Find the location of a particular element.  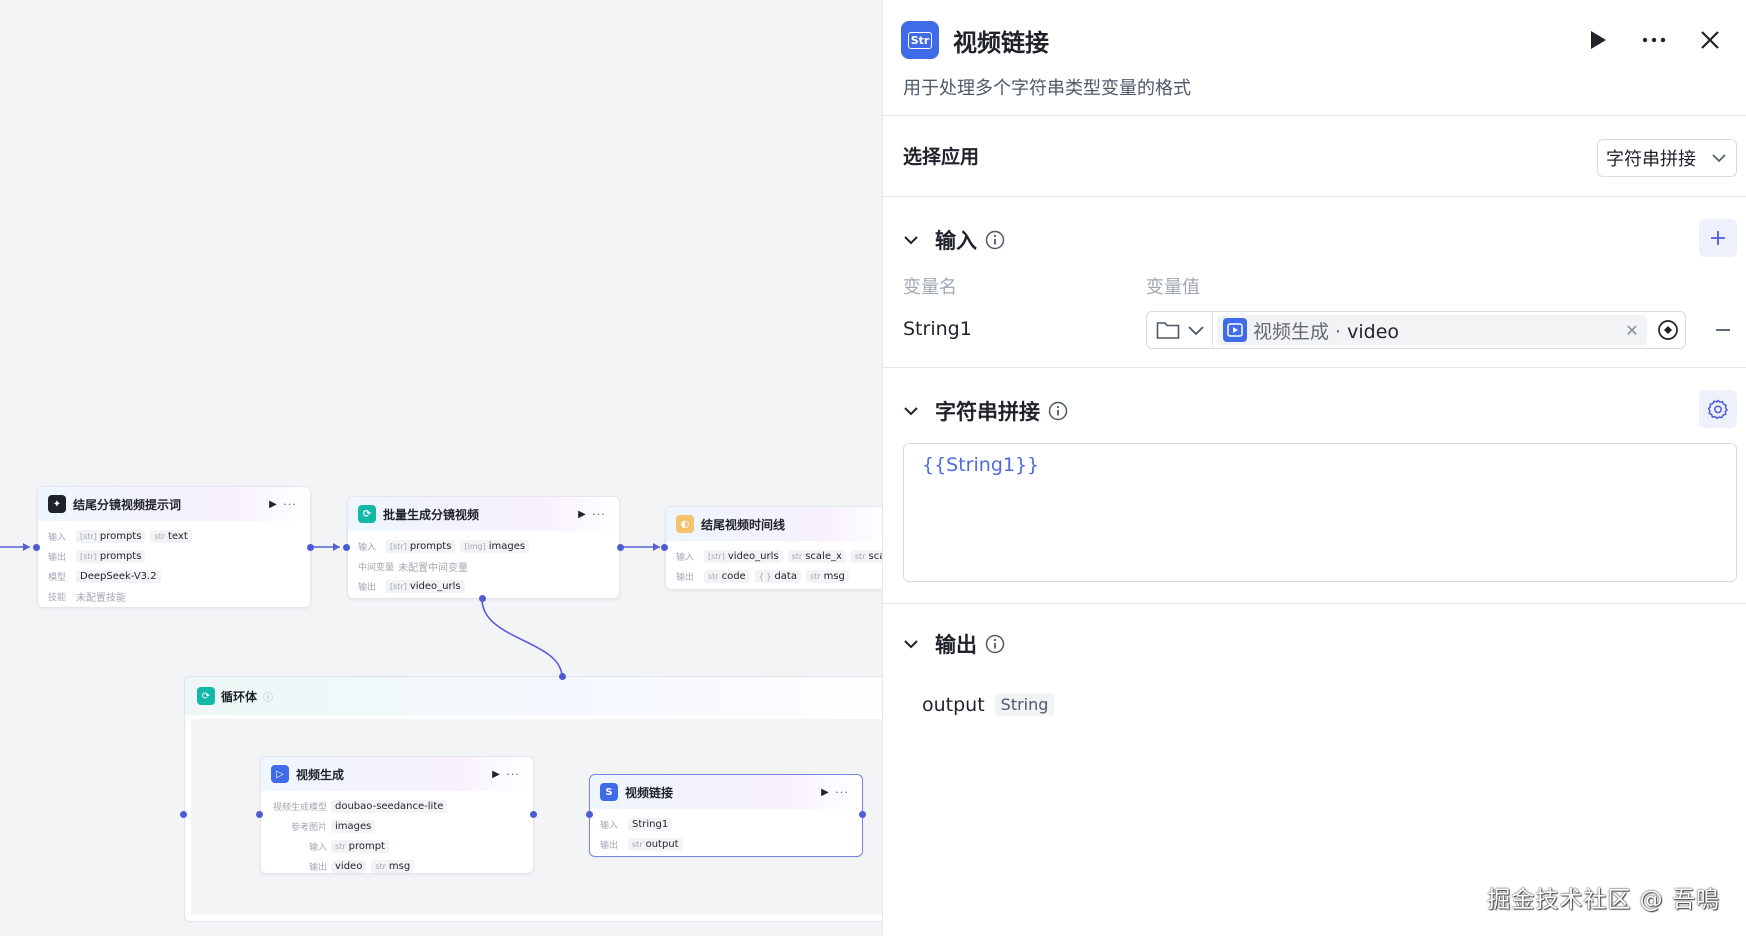

node-field-row: 参考图片 images is located at coordinates (397, 826).